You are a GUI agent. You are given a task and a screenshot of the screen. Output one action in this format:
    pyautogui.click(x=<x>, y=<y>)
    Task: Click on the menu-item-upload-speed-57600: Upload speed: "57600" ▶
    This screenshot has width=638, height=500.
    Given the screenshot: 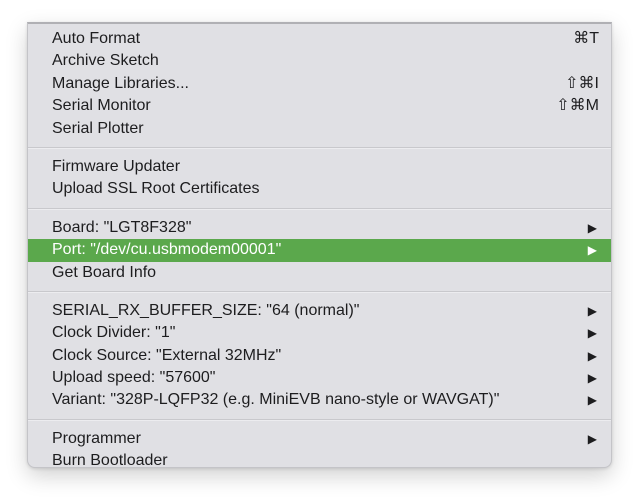 What is the action you would take?
    pyautogui.click(x=319, y=378)
    